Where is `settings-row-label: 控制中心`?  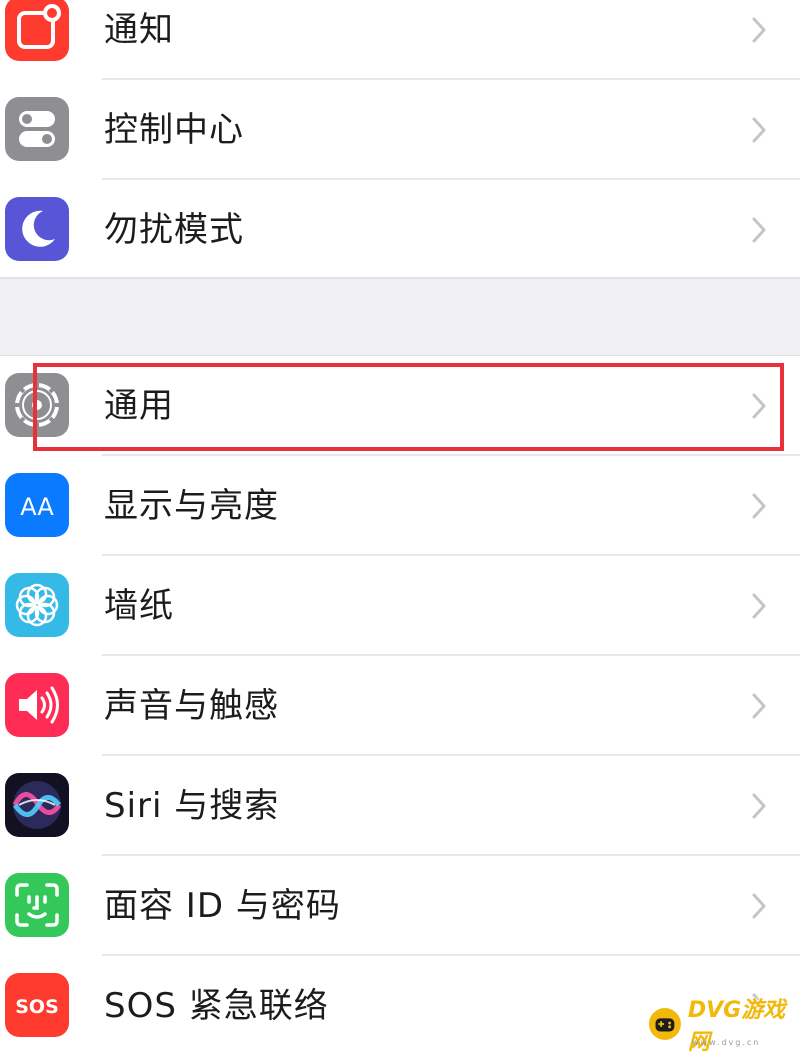
settings-row-label: 控制中心 is located at coordinates (174, 130).